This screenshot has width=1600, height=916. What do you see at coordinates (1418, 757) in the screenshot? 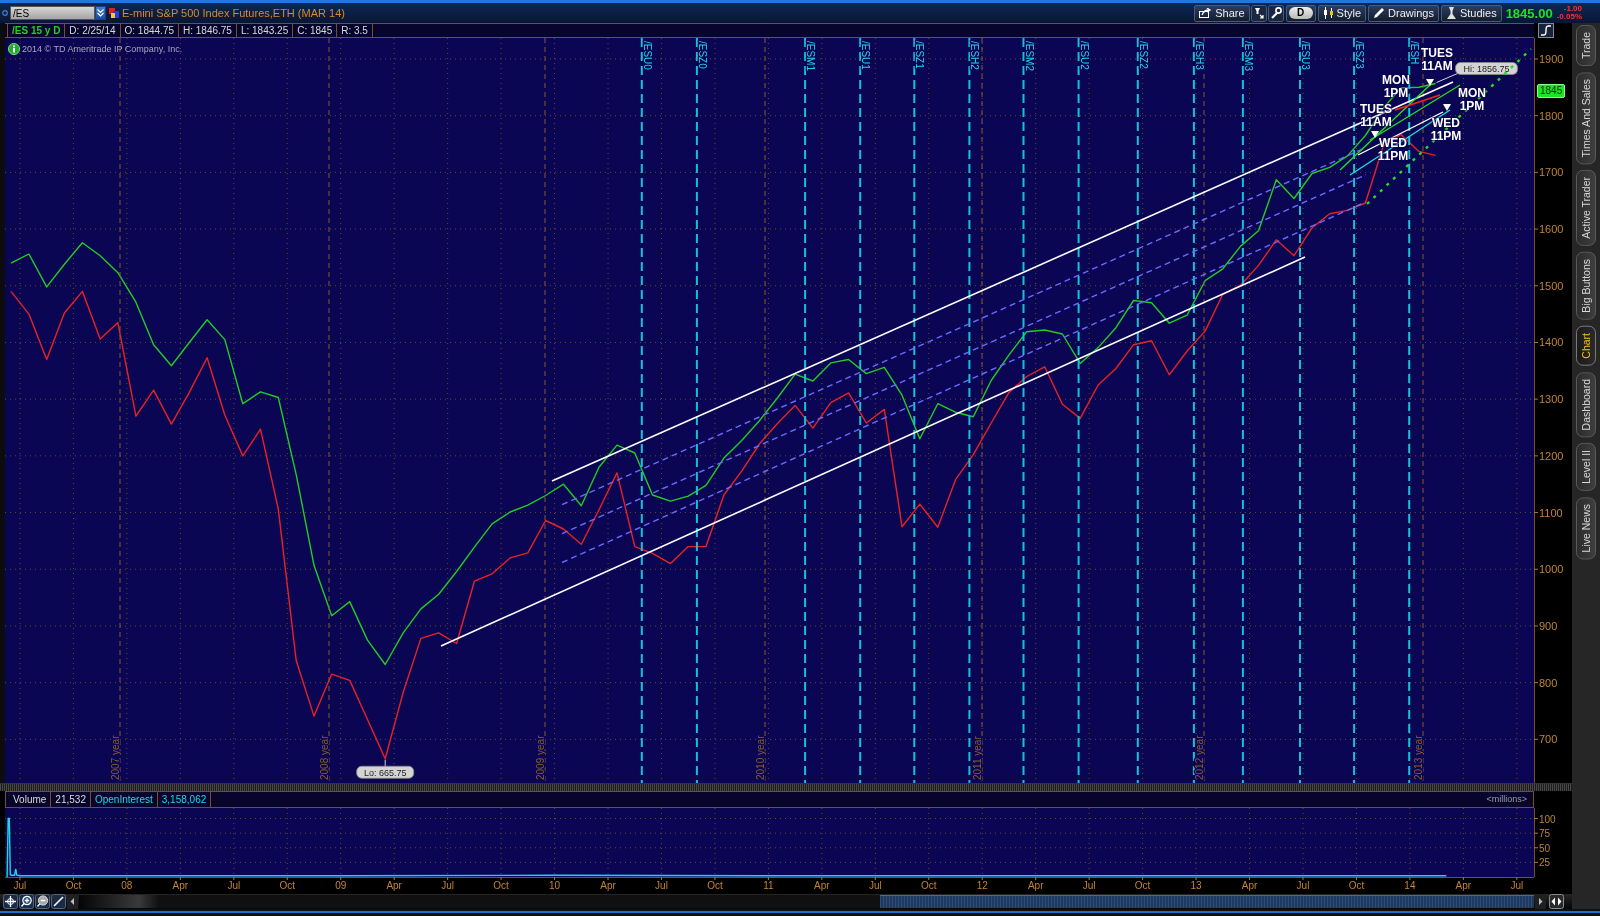
I see `year-label: 2013 year` at bounding box center [1418, 757].